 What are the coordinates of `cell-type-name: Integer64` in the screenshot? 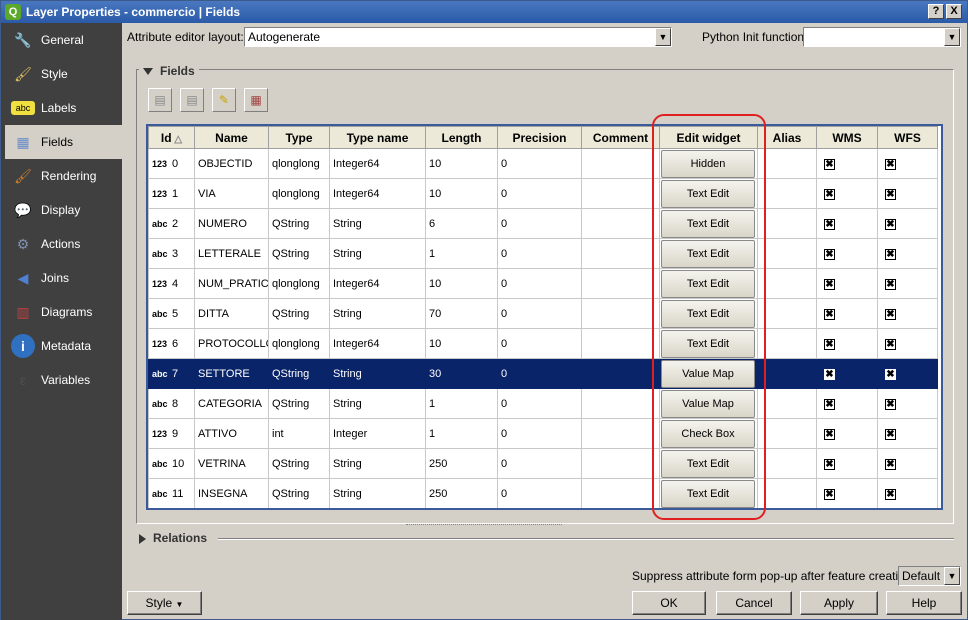 It's located at (377, 283).